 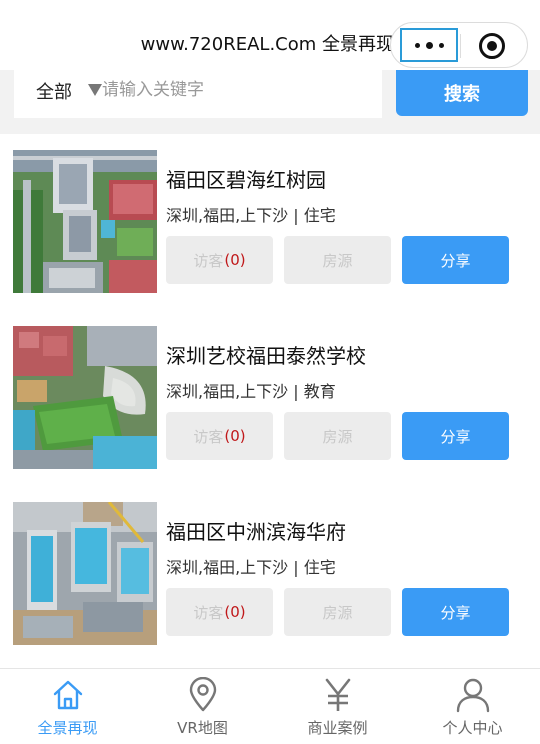 I want to click on tab-label: 个人中心, so click(x=472, y=728).